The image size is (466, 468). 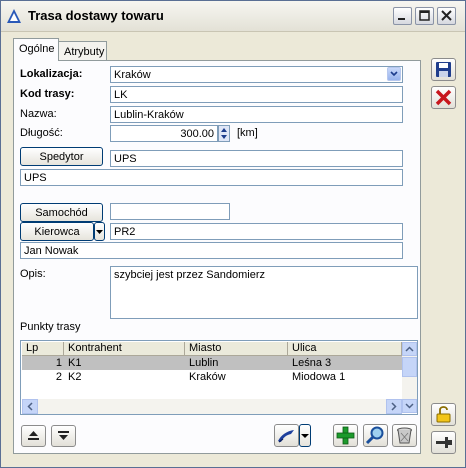 I want to click on scroll-left-button, so click(x=30, y=406).